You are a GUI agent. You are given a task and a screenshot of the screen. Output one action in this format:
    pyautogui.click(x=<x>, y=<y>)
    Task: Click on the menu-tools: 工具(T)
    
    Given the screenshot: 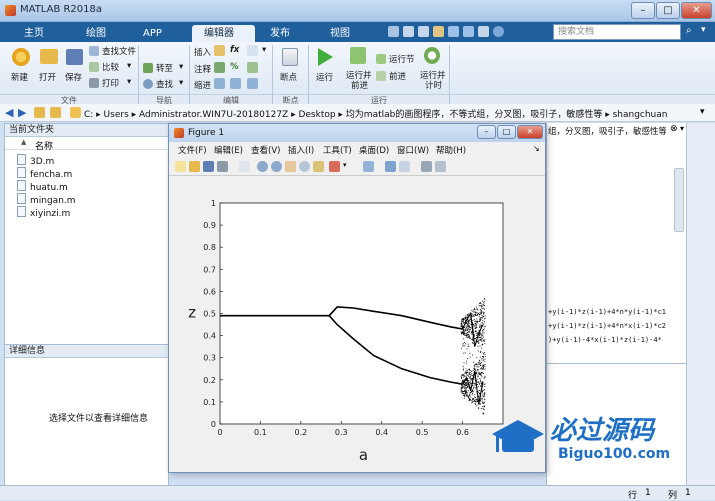 What is the action you would take?
    pyautogui.click(x=337, y=150)
    